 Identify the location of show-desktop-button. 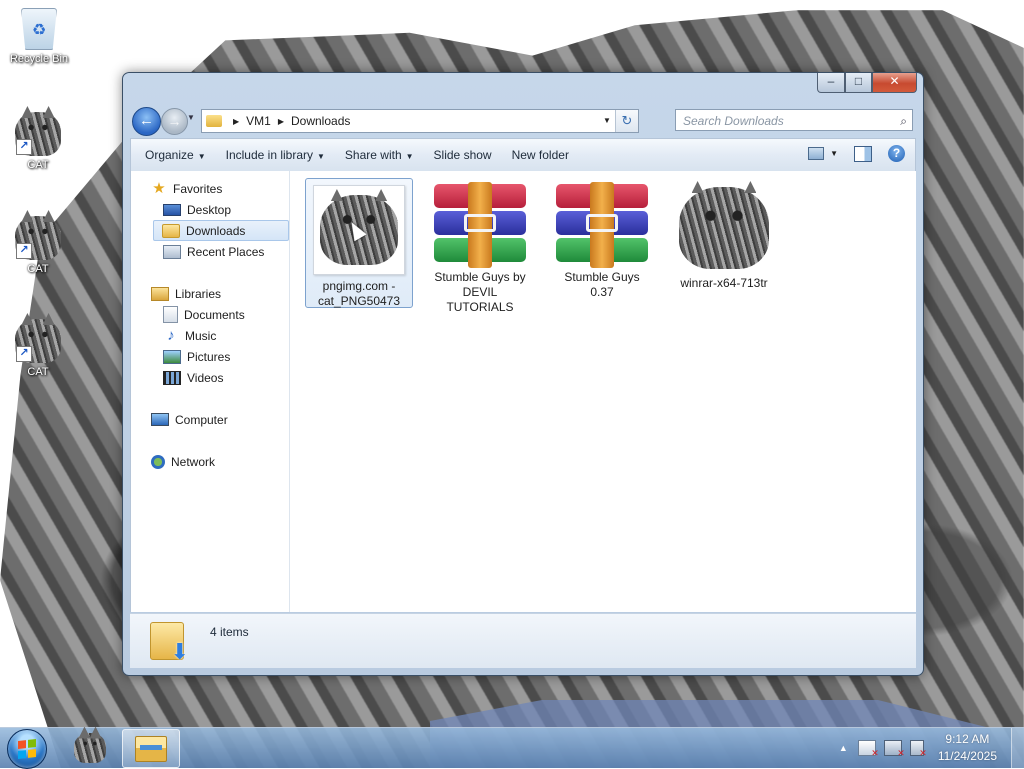
(1017, 748).